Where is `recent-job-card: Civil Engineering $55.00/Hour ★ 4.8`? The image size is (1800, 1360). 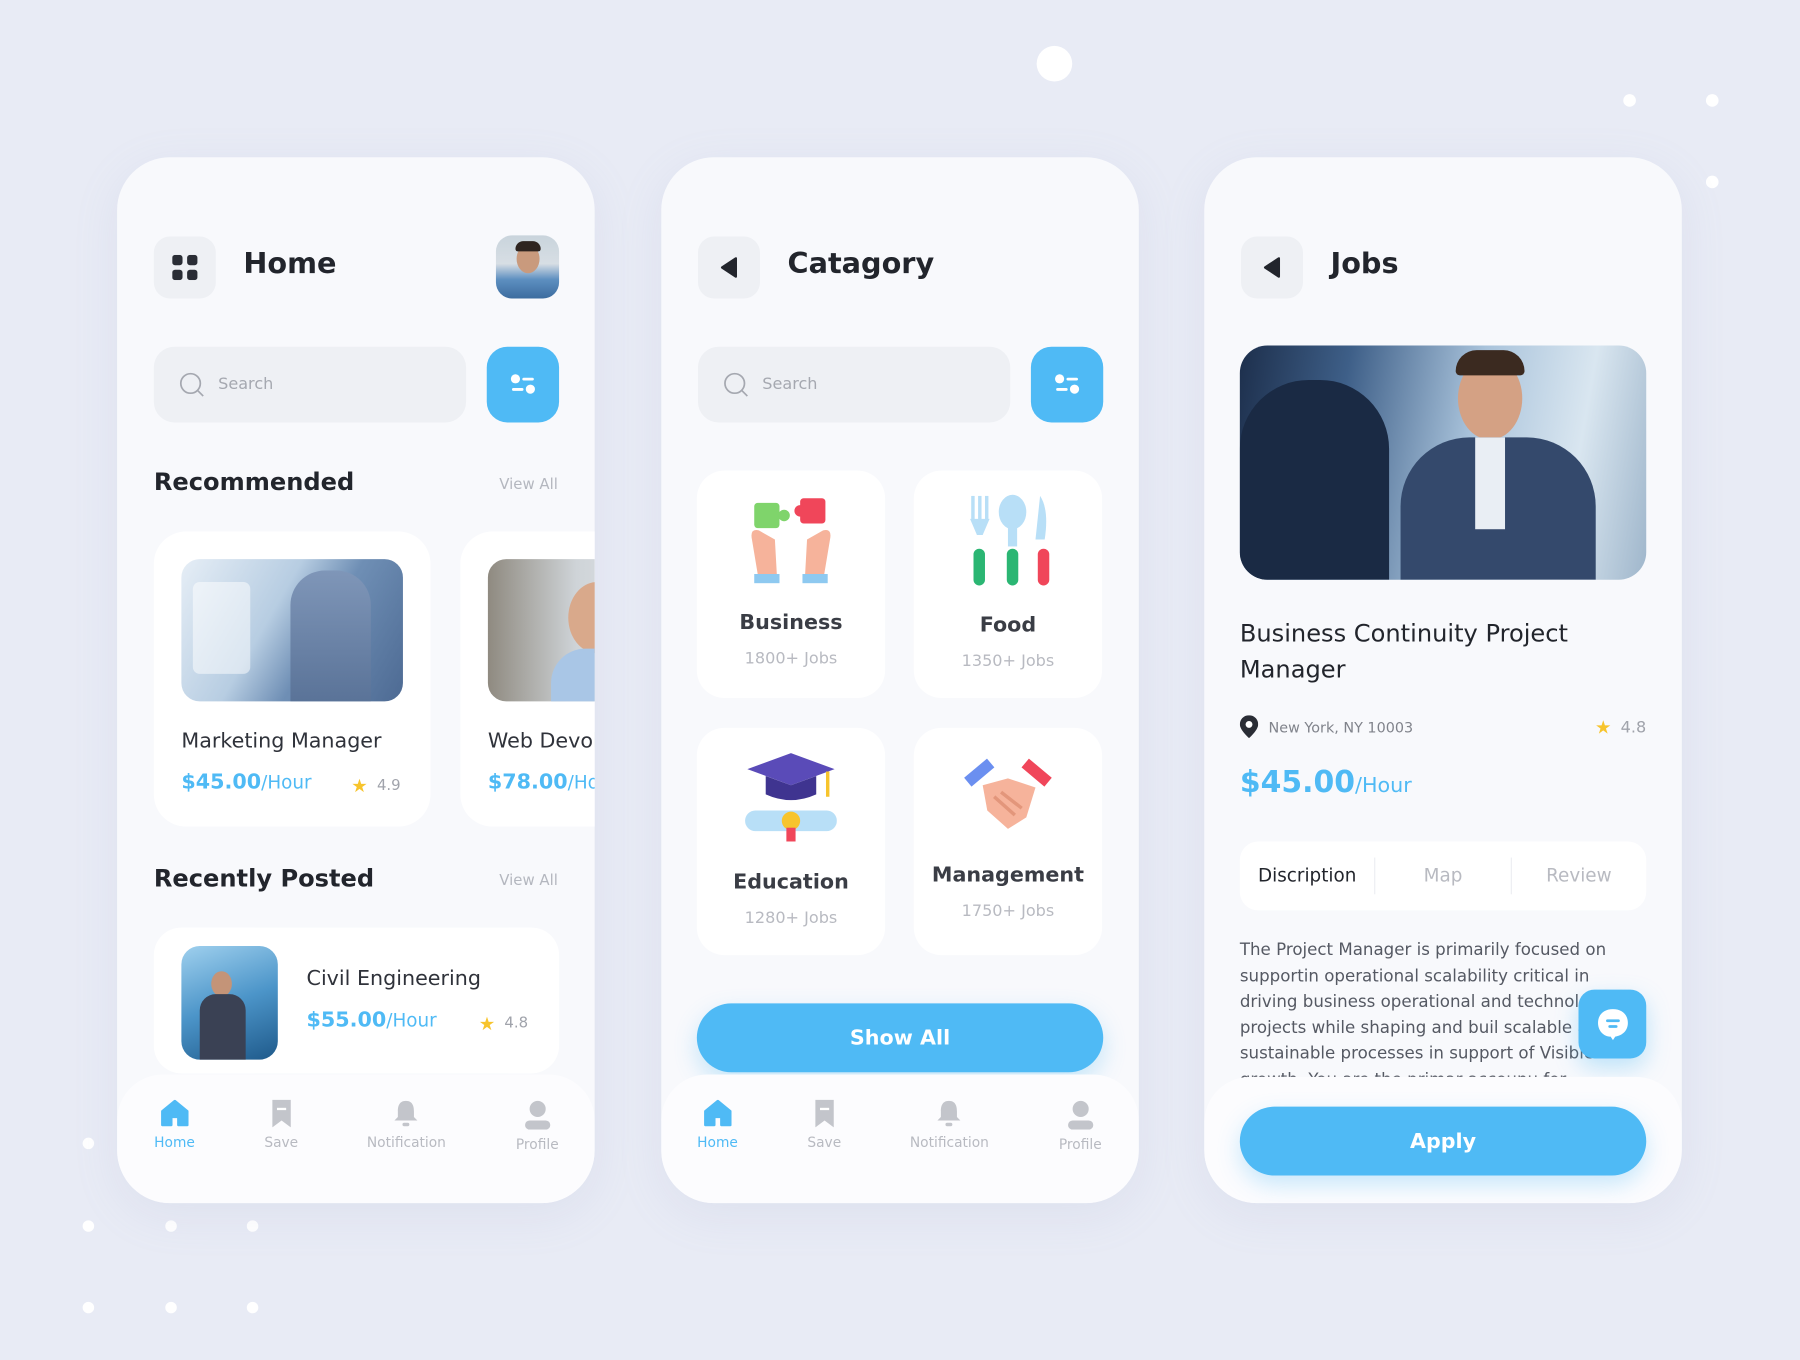
recent-job-card: Civil Engineering $55.00/Hour ★ 4.8 is located at coordinates (356, 1000).